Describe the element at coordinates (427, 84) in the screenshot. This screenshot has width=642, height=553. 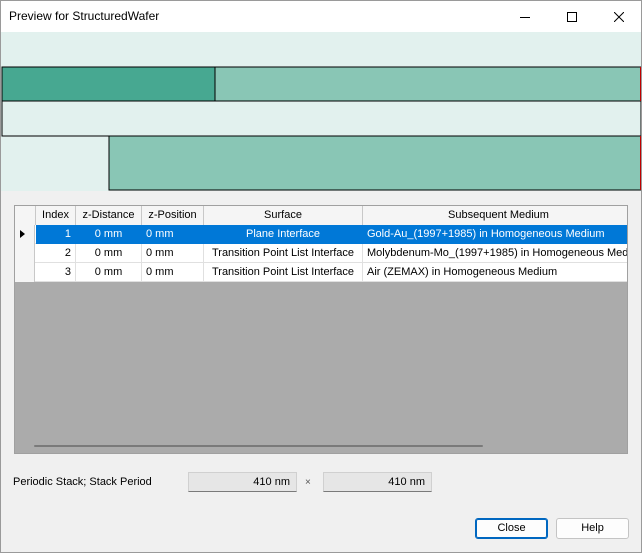
I see `molybdenum-layer-segment` at that location.